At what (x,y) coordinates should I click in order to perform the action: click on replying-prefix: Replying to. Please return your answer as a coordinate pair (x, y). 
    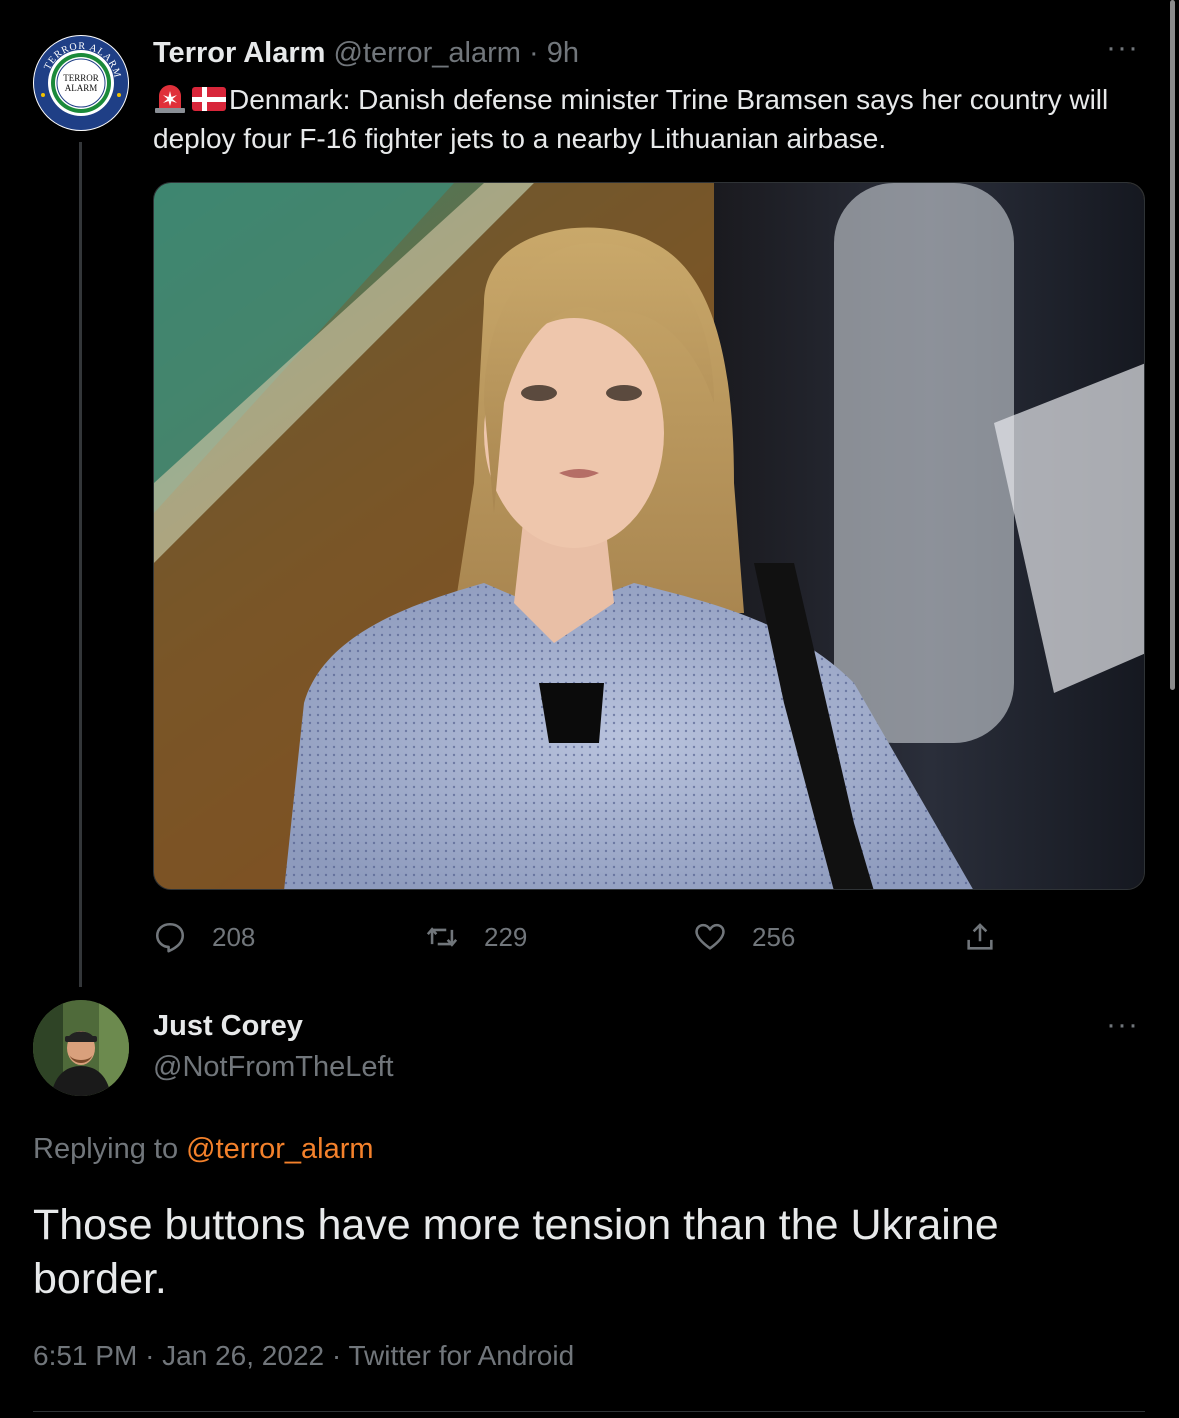
    Looking at the image, I should click on (106, 1149).